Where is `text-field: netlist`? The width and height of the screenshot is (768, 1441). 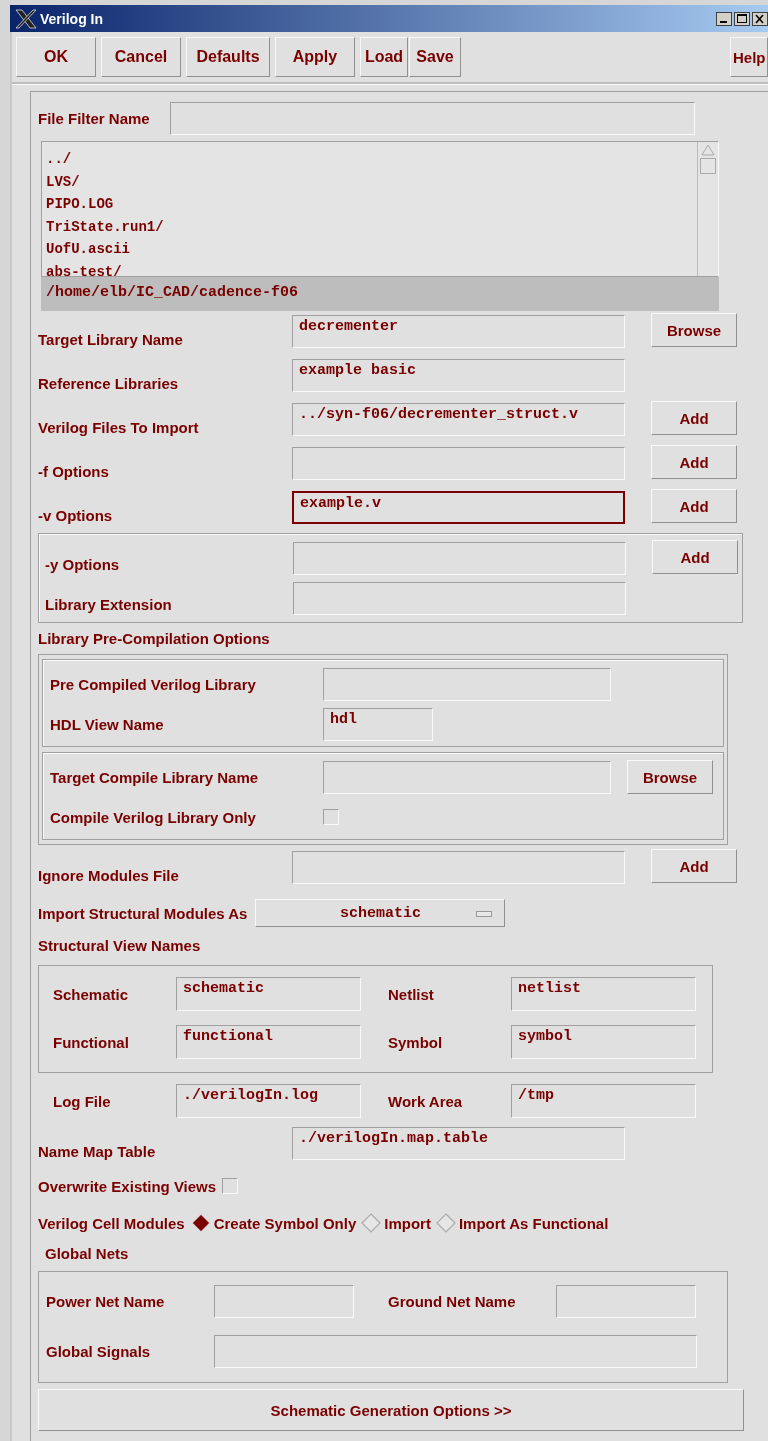
text-field: netlist is located at coordinates (603, 994).